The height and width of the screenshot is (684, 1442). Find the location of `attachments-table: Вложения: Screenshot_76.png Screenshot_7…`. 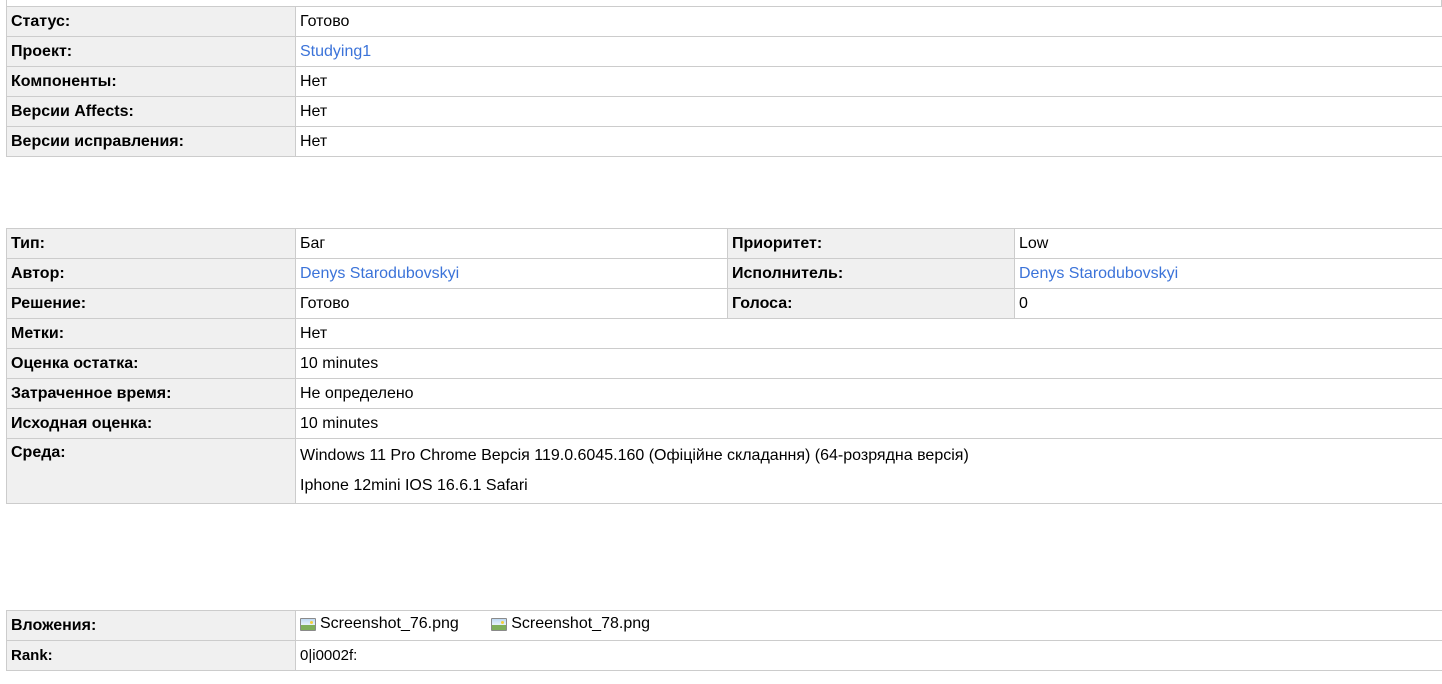

attachments-table: Вложения: Screenshot_76.png Screenshot_7… is located at coordinates (724, 640).